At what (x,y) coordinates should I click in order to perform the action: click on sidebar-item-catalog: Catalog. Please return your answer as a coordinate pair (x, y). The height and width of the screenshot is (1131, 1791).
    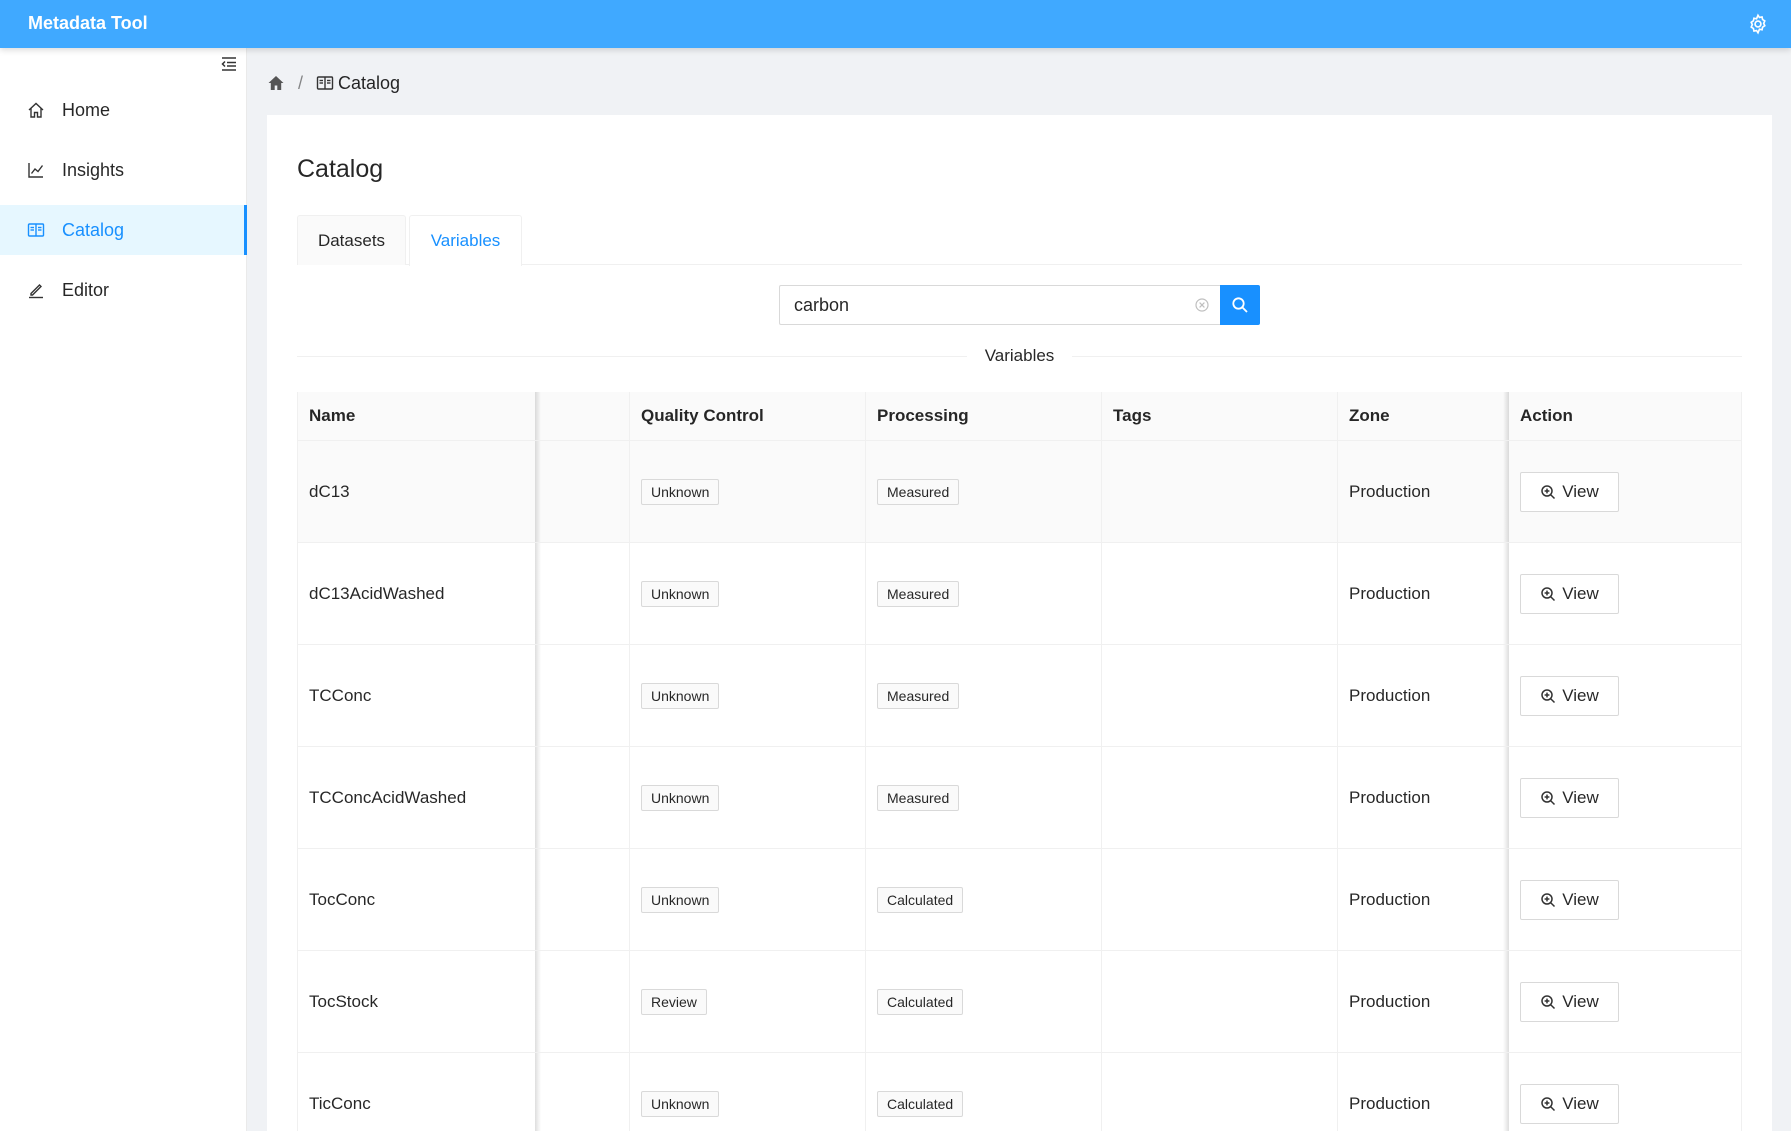
    Looking at the image, I should click on (123, 230).